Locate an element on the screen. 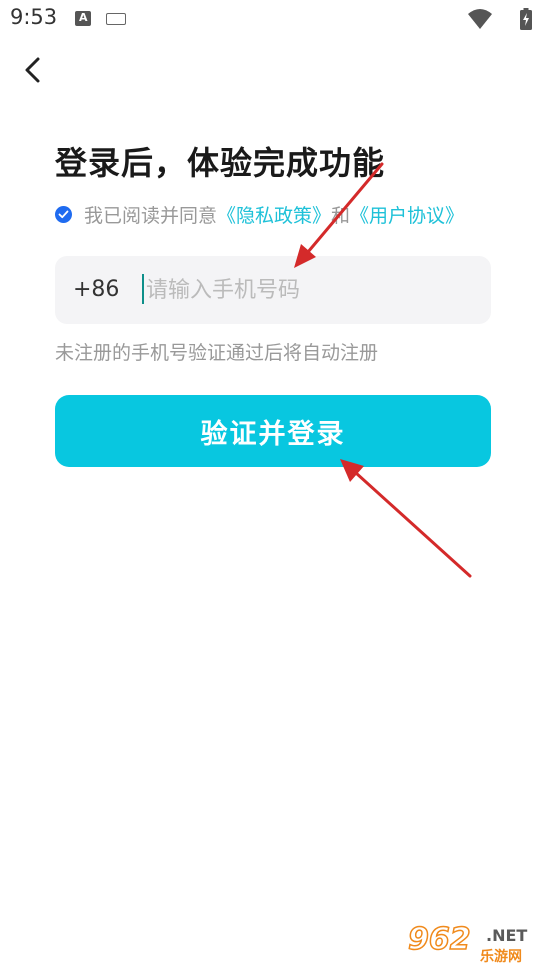 The height and width of the screenshot is (970, 545). country-code: +86 is located at coordinates (96, 289).